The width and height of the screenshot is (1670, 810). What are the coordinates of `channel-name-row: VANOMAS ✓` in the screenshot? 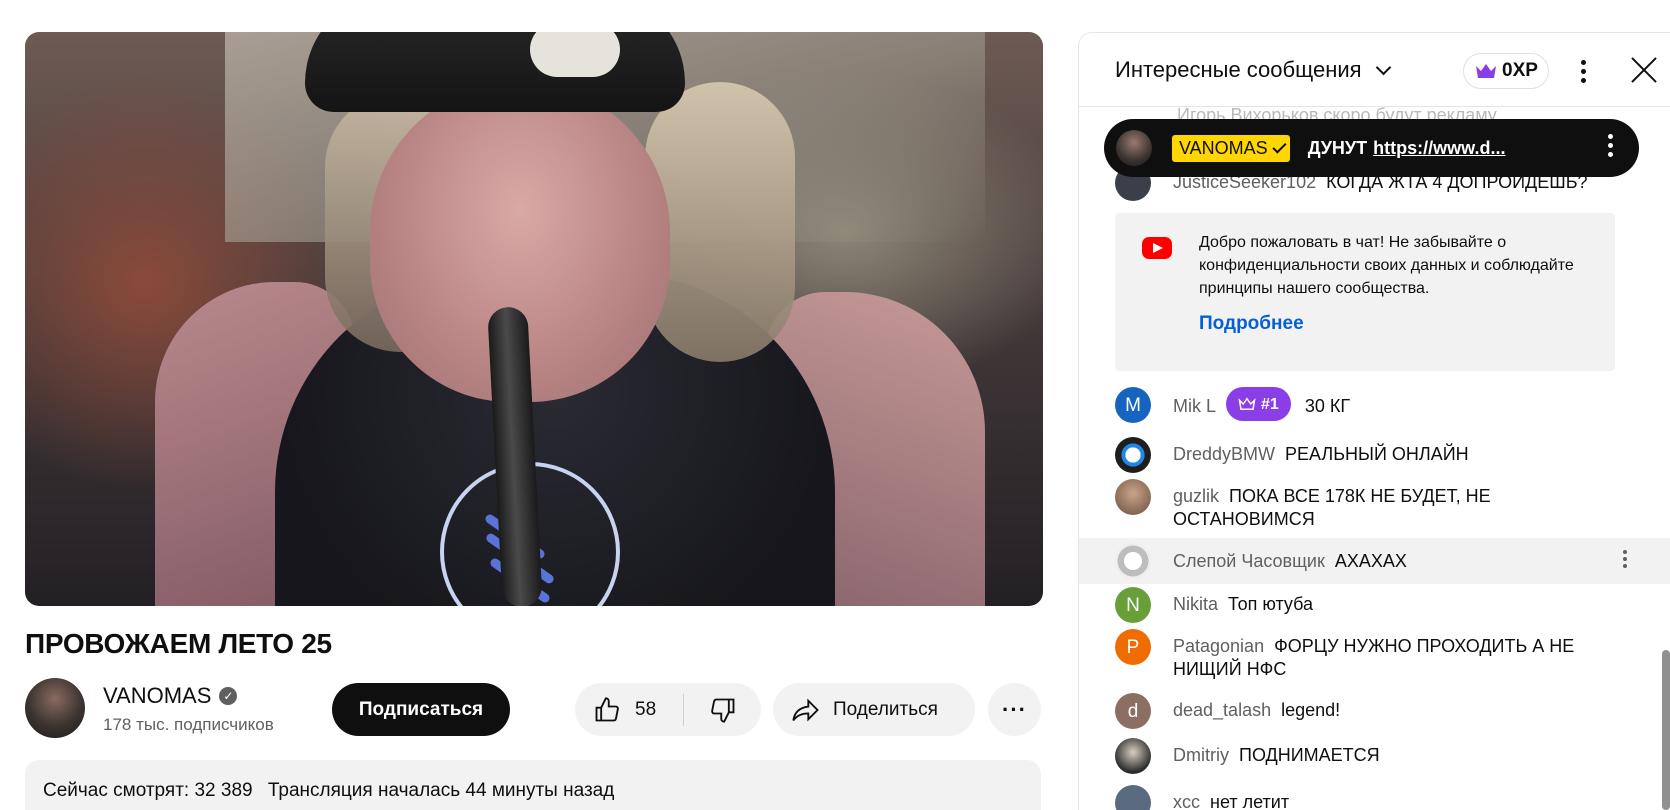 It's located at (170, 696).